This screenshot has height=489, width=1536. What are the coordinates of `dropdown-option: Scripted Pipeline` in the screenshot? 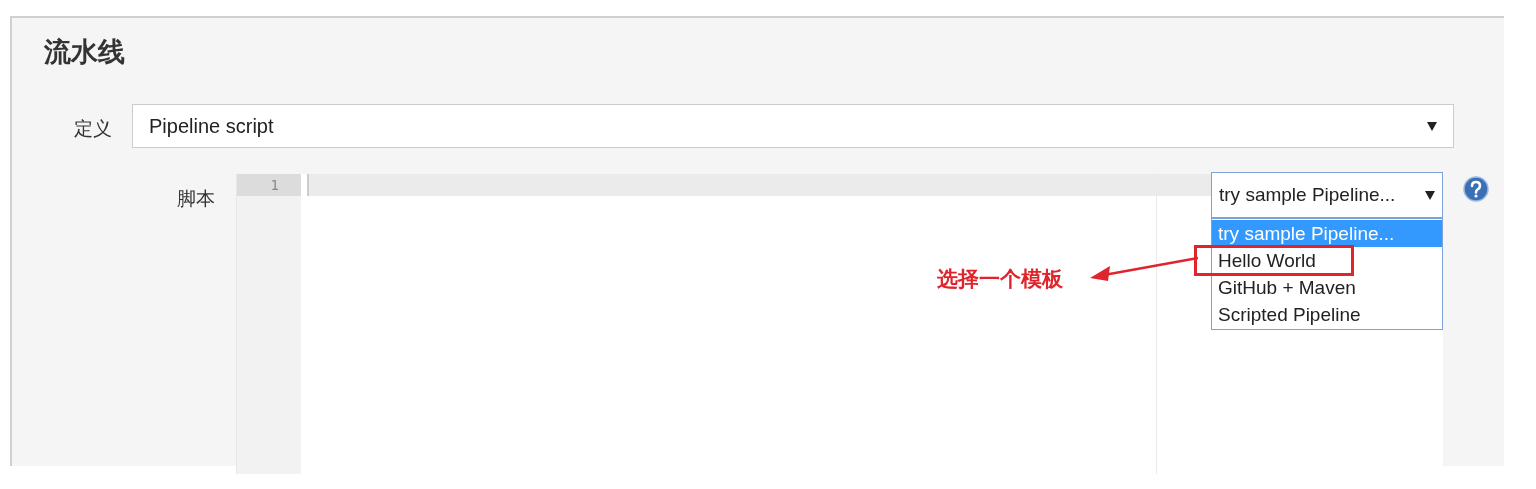 It's located at (1327, 314).